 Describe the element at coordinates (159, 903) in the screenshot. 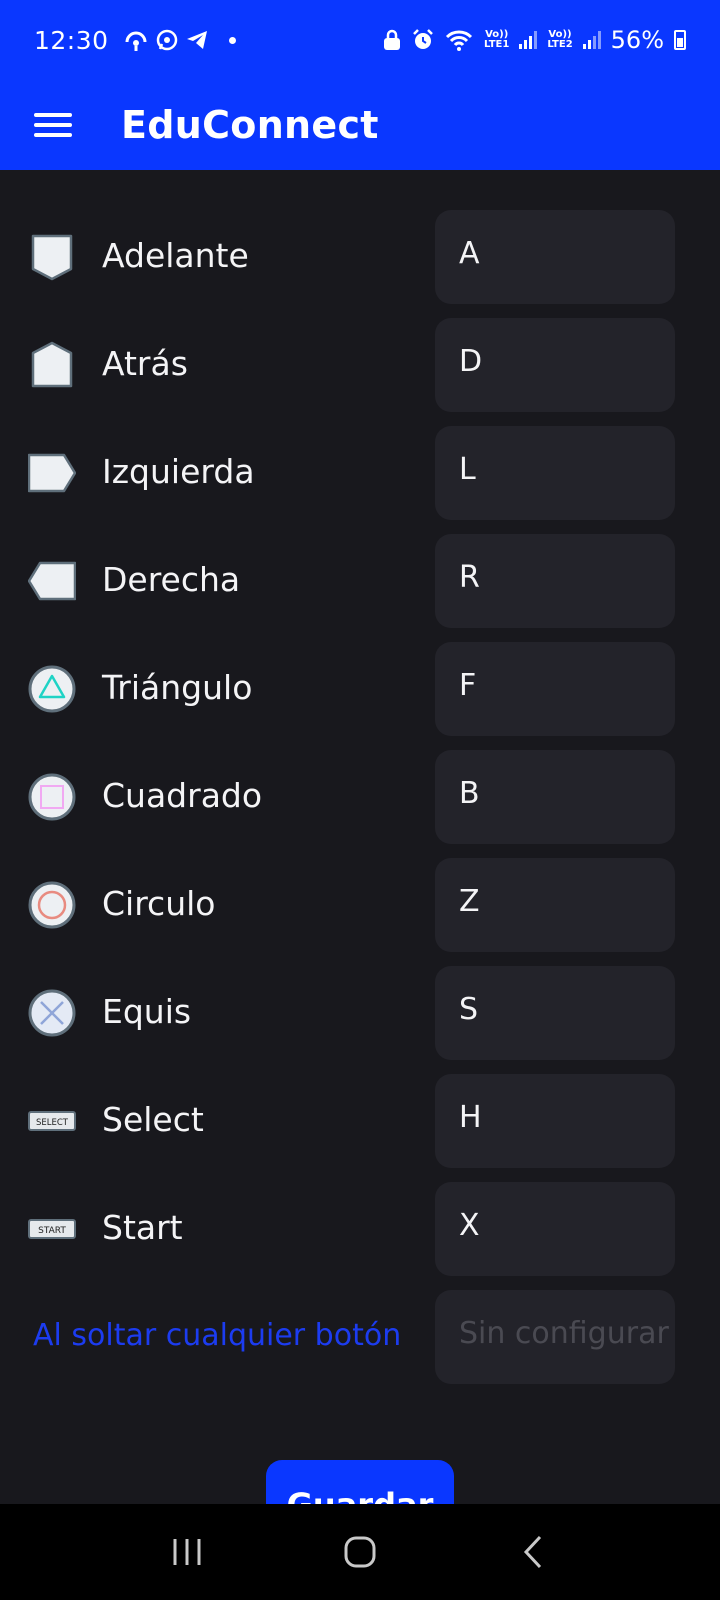

I see `mapping-label: Circulo` at that location.